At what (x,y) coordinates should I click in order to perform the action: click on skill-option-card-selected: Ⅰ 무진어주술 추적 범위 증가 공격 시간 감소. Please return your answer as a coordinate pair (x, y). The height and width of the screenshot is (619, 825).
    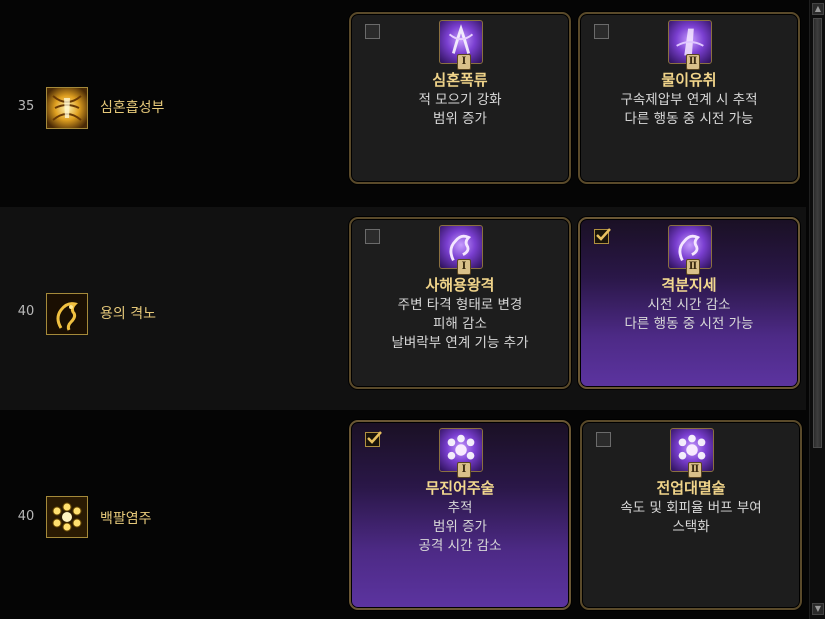
    Looking at the image, I should click on (460, 515).